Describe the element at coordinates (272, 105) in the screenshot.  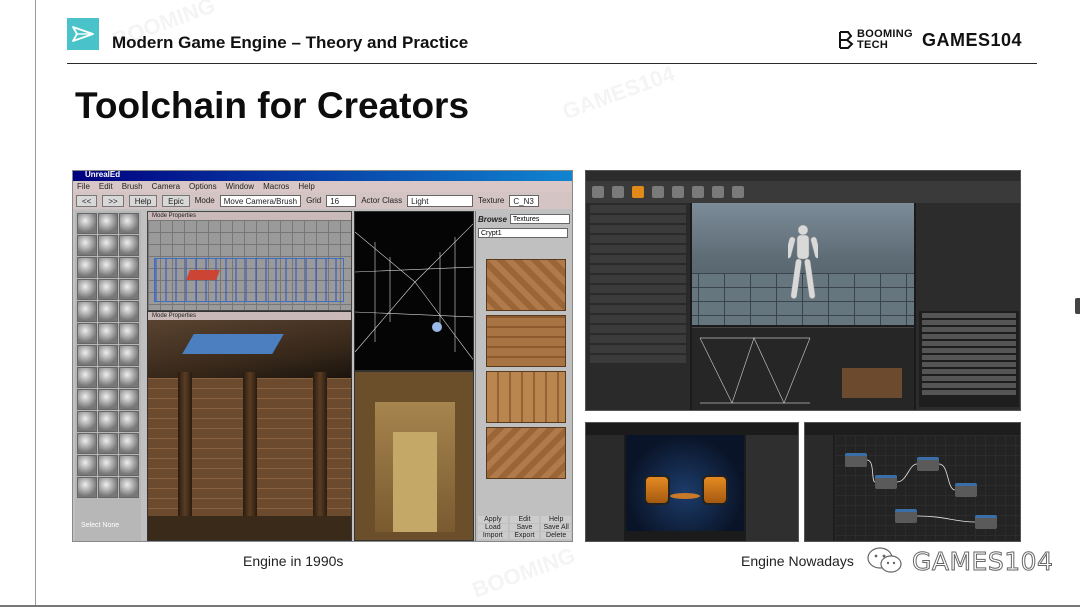
I see `slide-title: Toolchain for Creators` at that location.